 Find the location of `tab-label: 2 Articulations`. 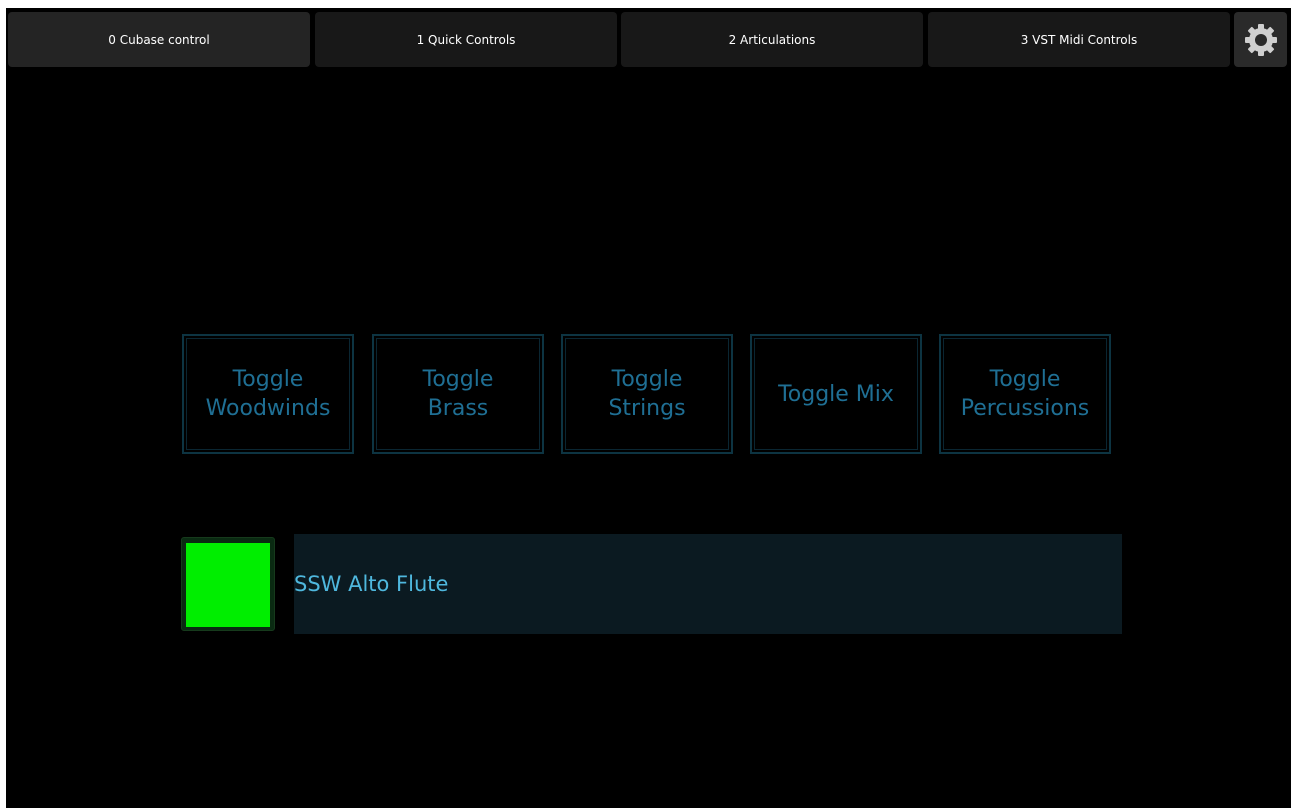

tab-label: 2 Articulations is located at coordinates (772, 39).